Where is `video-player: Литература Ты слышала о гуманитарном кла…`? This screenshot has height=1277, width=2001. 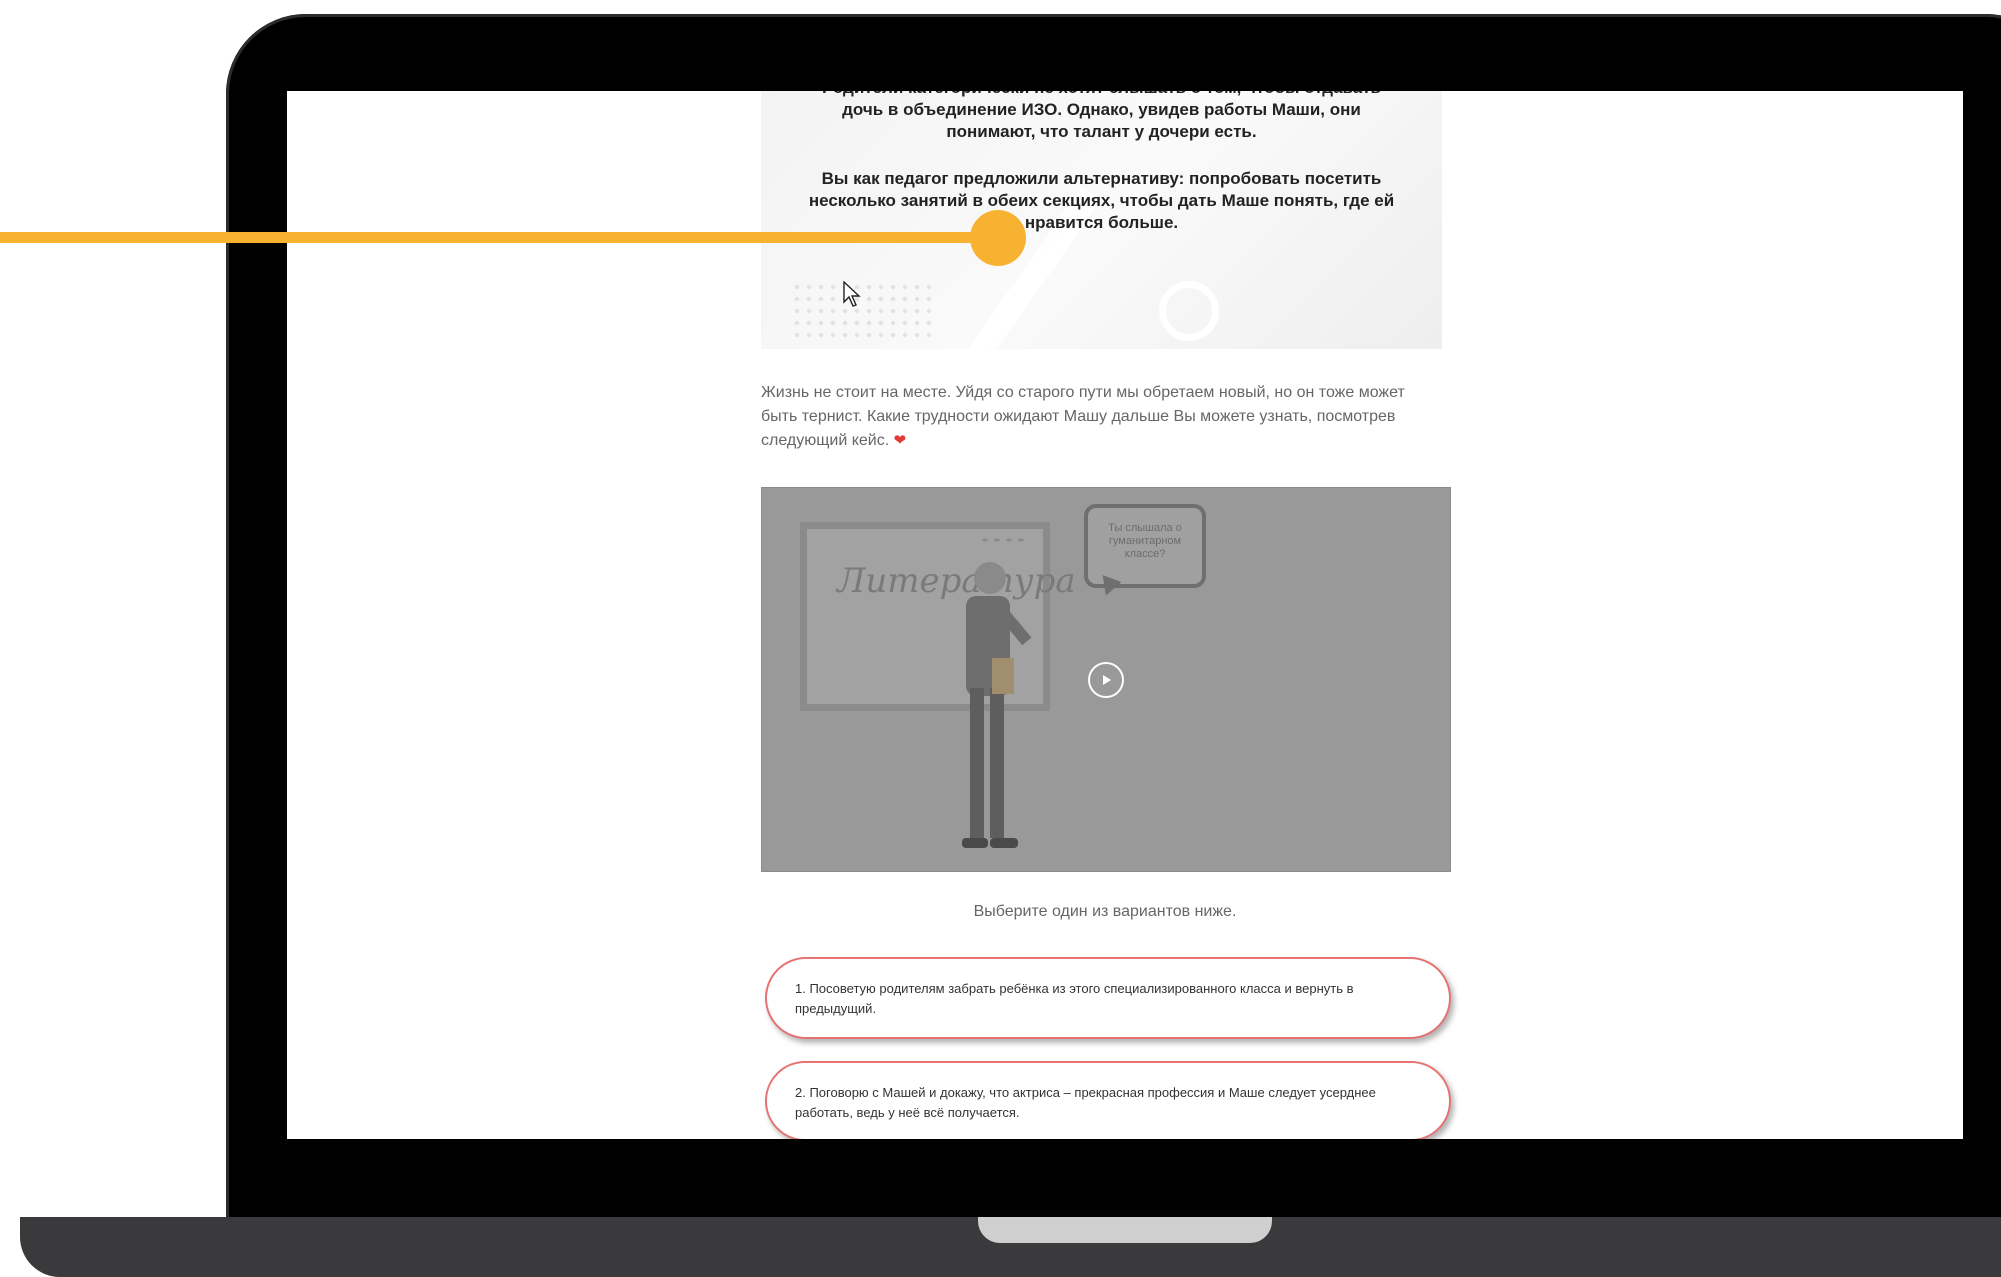 video-player: Литература Ты слышала о гуманитарном кла… is located at coordinates (1106, 679).